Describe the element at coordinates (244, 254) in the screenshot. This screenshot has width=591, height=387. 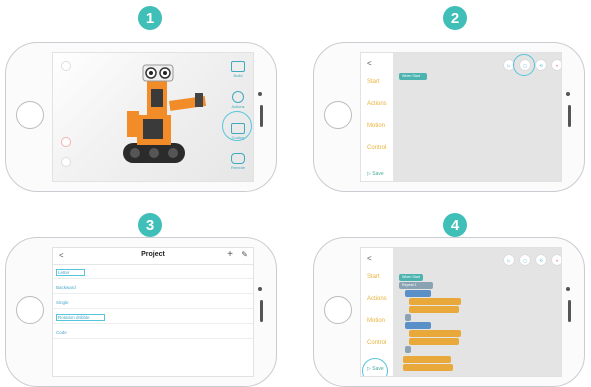
I see `edit-icon: ✎` at that location.